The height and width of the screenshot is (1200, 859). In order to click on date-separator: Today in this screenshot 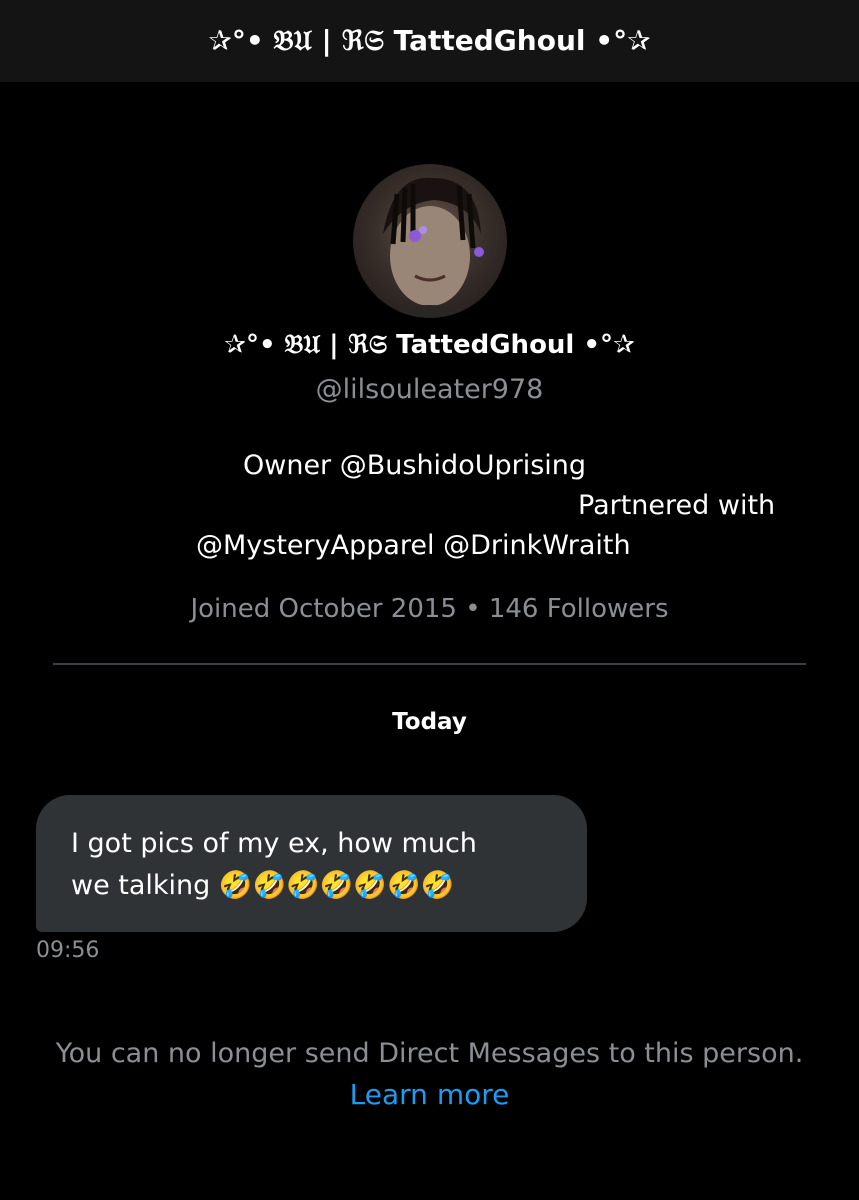, I will do `click(429, 722)`.